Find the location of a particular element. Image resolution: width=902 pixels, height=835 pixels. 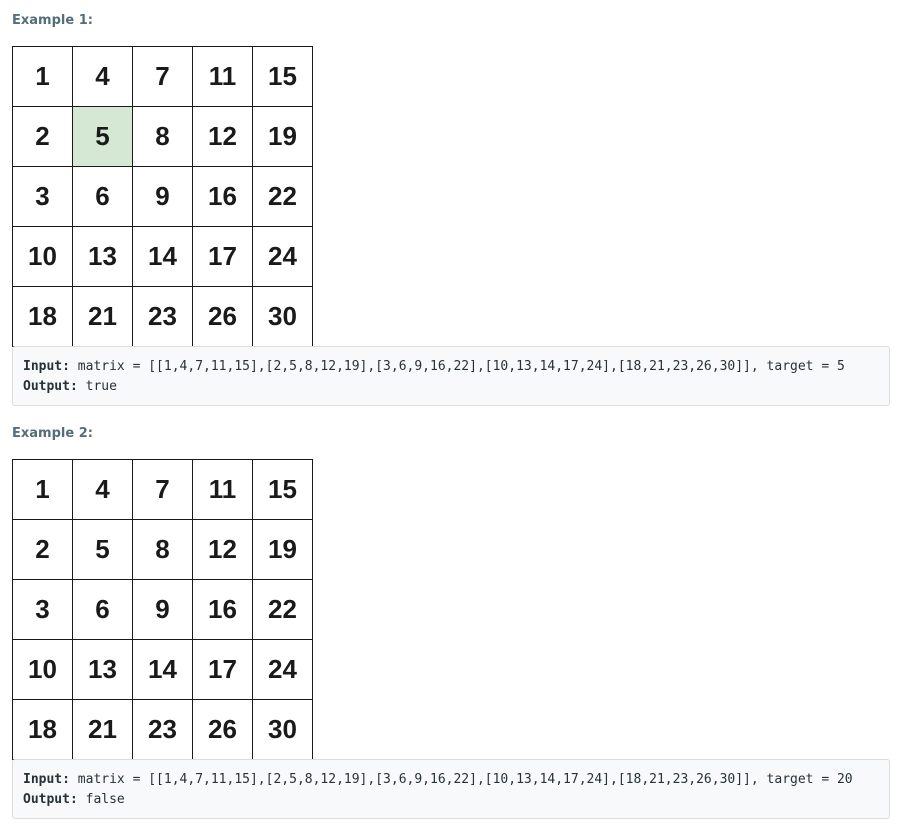

output-line: Output: false is located at coordinates (451, 800).